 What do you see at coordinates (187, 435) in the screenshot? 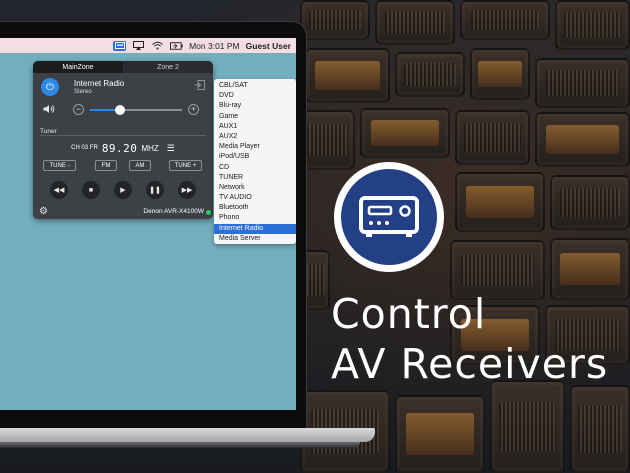
I see `laptop-base` at bounding box center [187, 435].